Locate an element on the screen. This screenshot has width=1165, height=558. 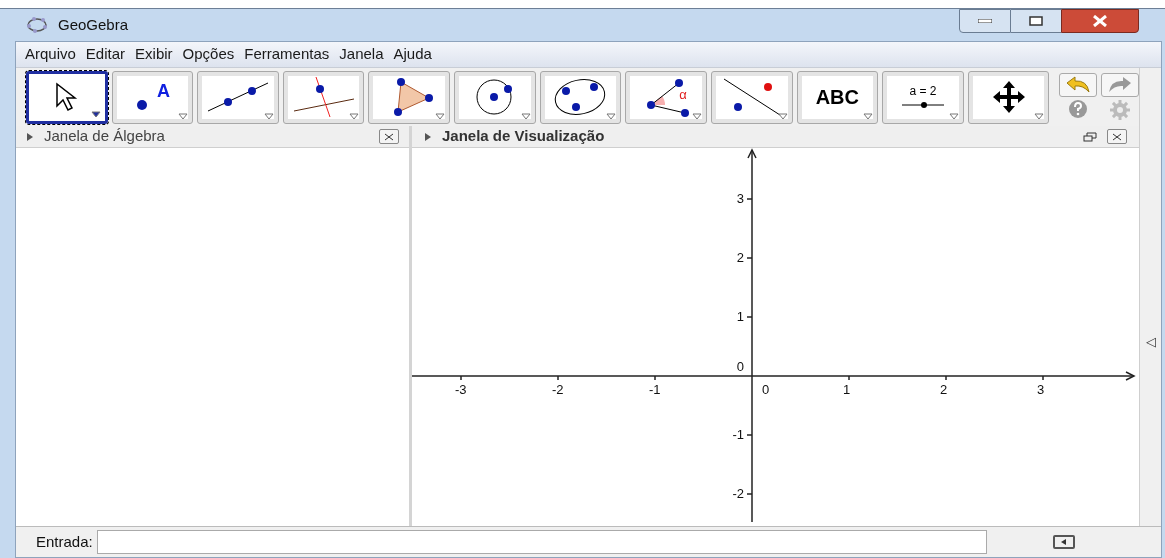
undo-button is located at coordinates (1078, 85).